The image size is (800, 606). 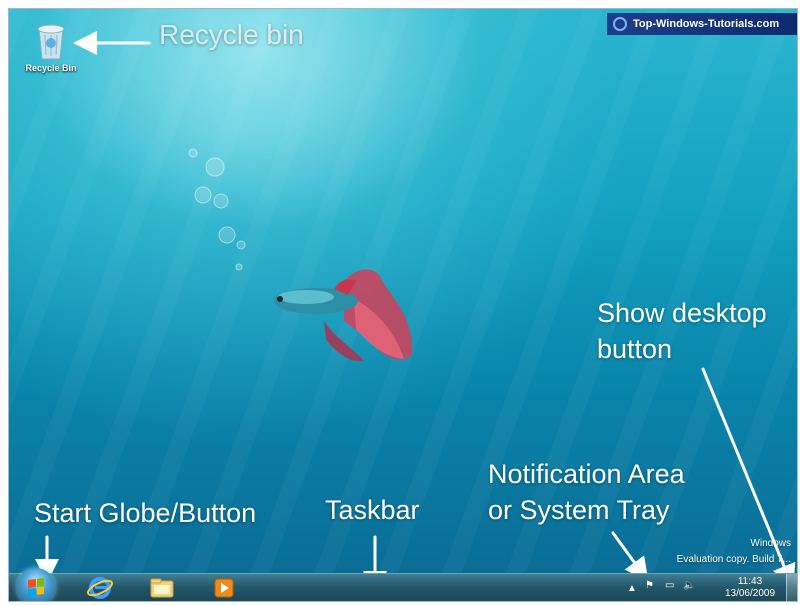 What do you see at coordinates (669, 585) in the screenshot?
I see `network-icon: ▭` at bounding box center [669, 585].